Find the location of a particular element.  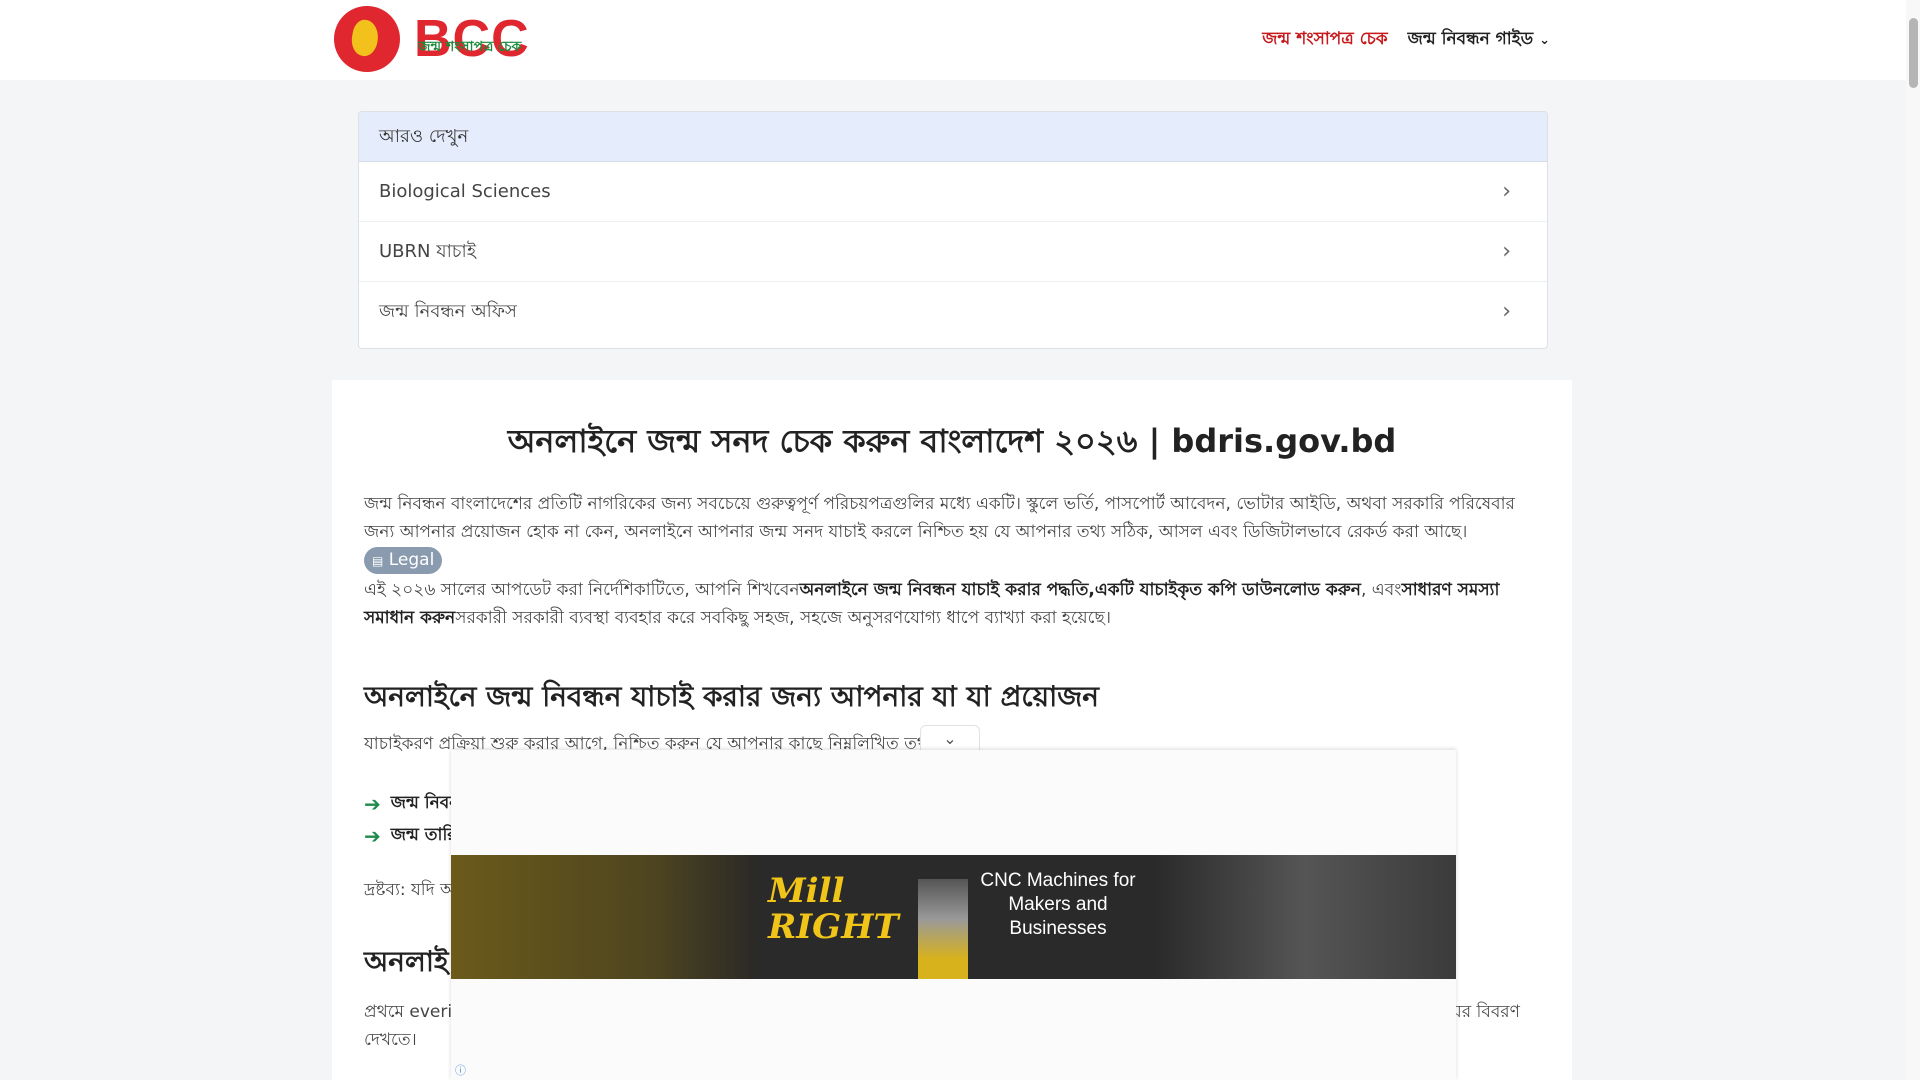

ad-info-icon: ⓘ is located at coordinates (460, 1070).